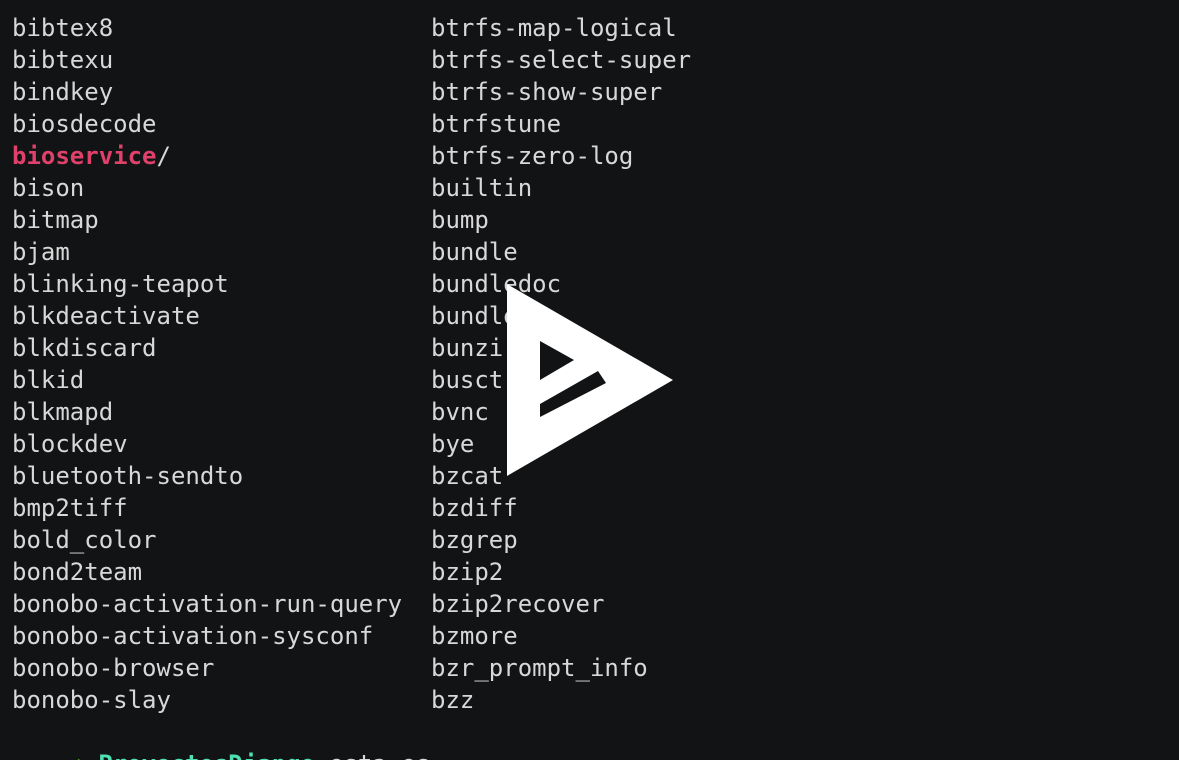 The height and width of the screenshot is (760, 1179). I want to click on entry-name: bzdiff, so click(474, 508).